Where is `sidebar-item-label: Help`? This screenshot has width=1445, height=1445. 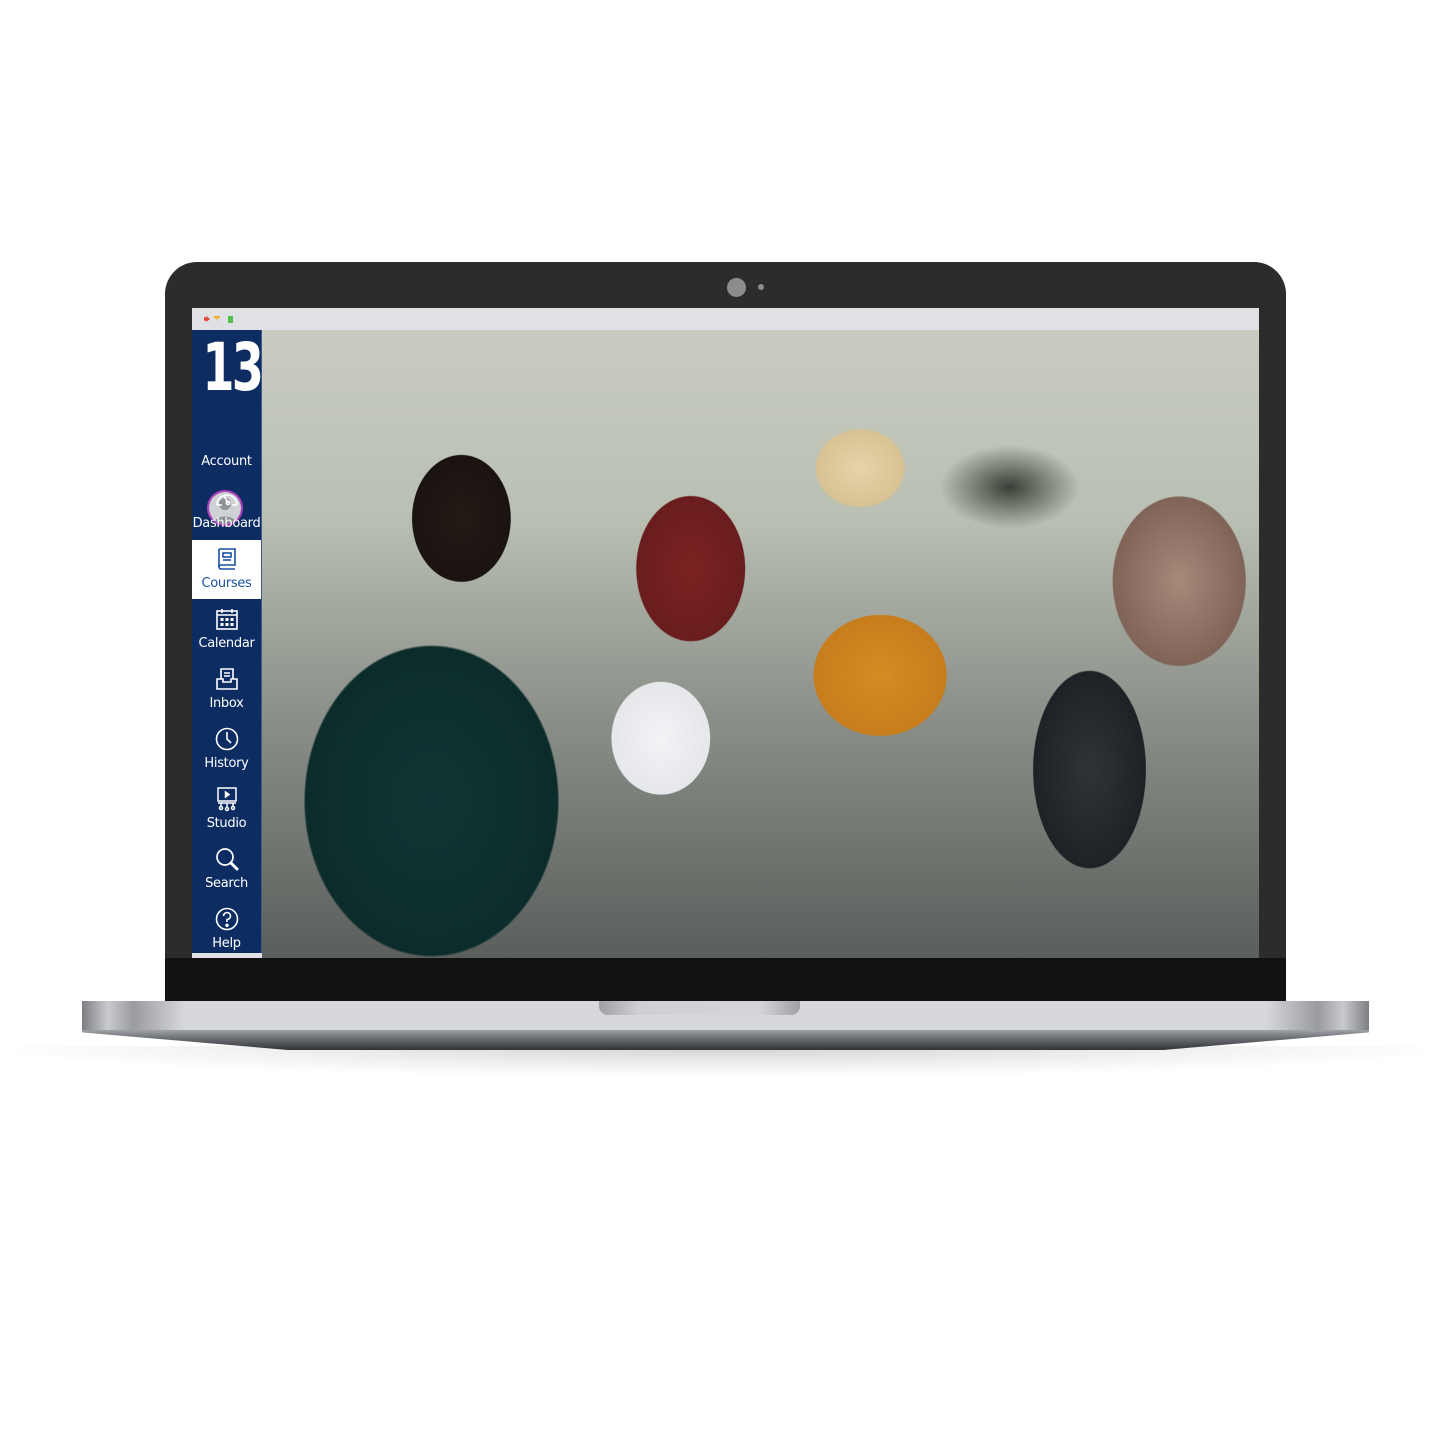 sidebar-item-label: Help is located at coordinates (226, 943).